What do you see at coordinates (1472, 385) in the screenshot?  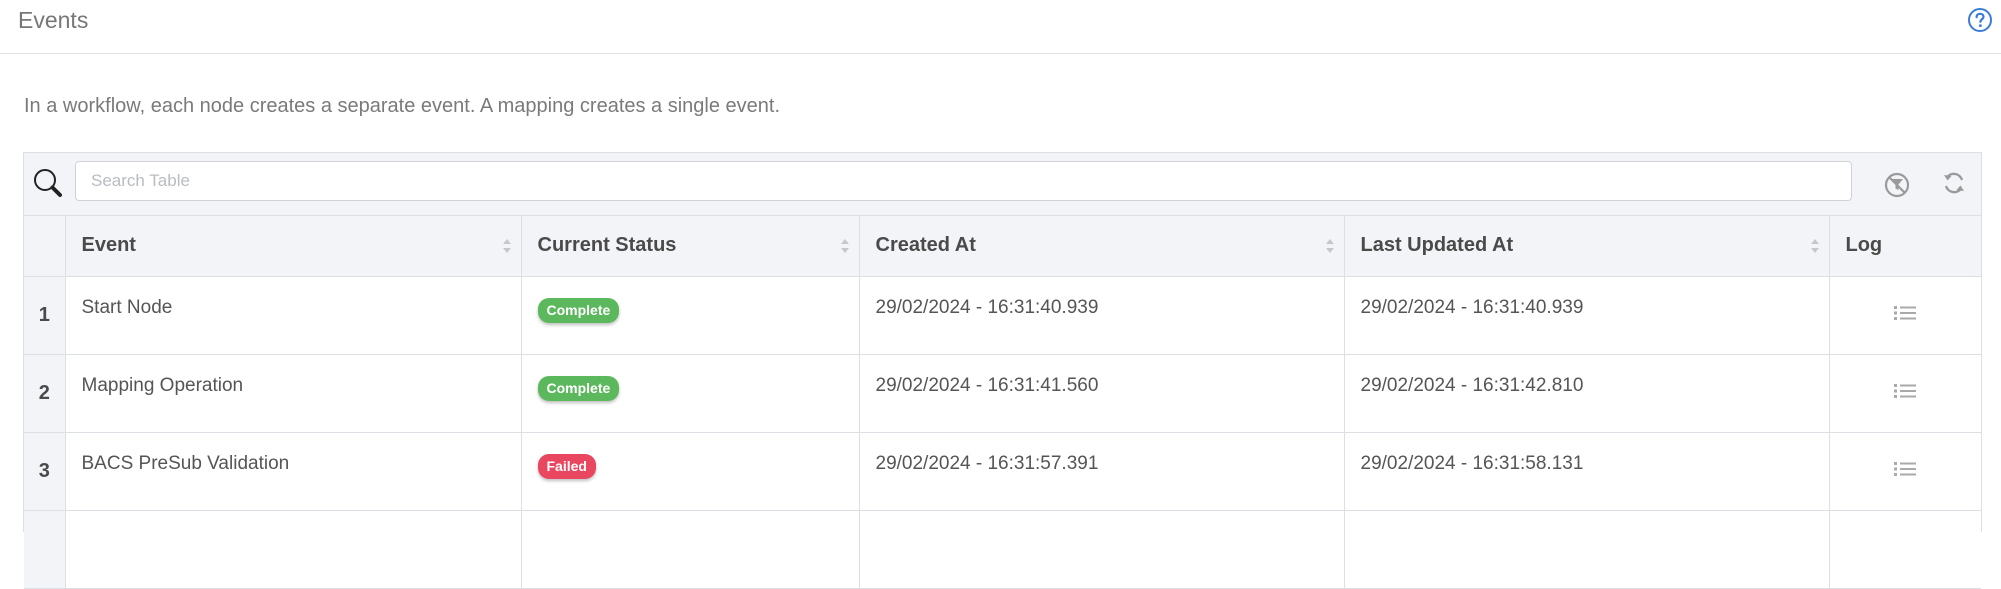 I see `updated-at-value: 29/02/2024 - 16:31:42.810` at bounding box center [1472, 385].